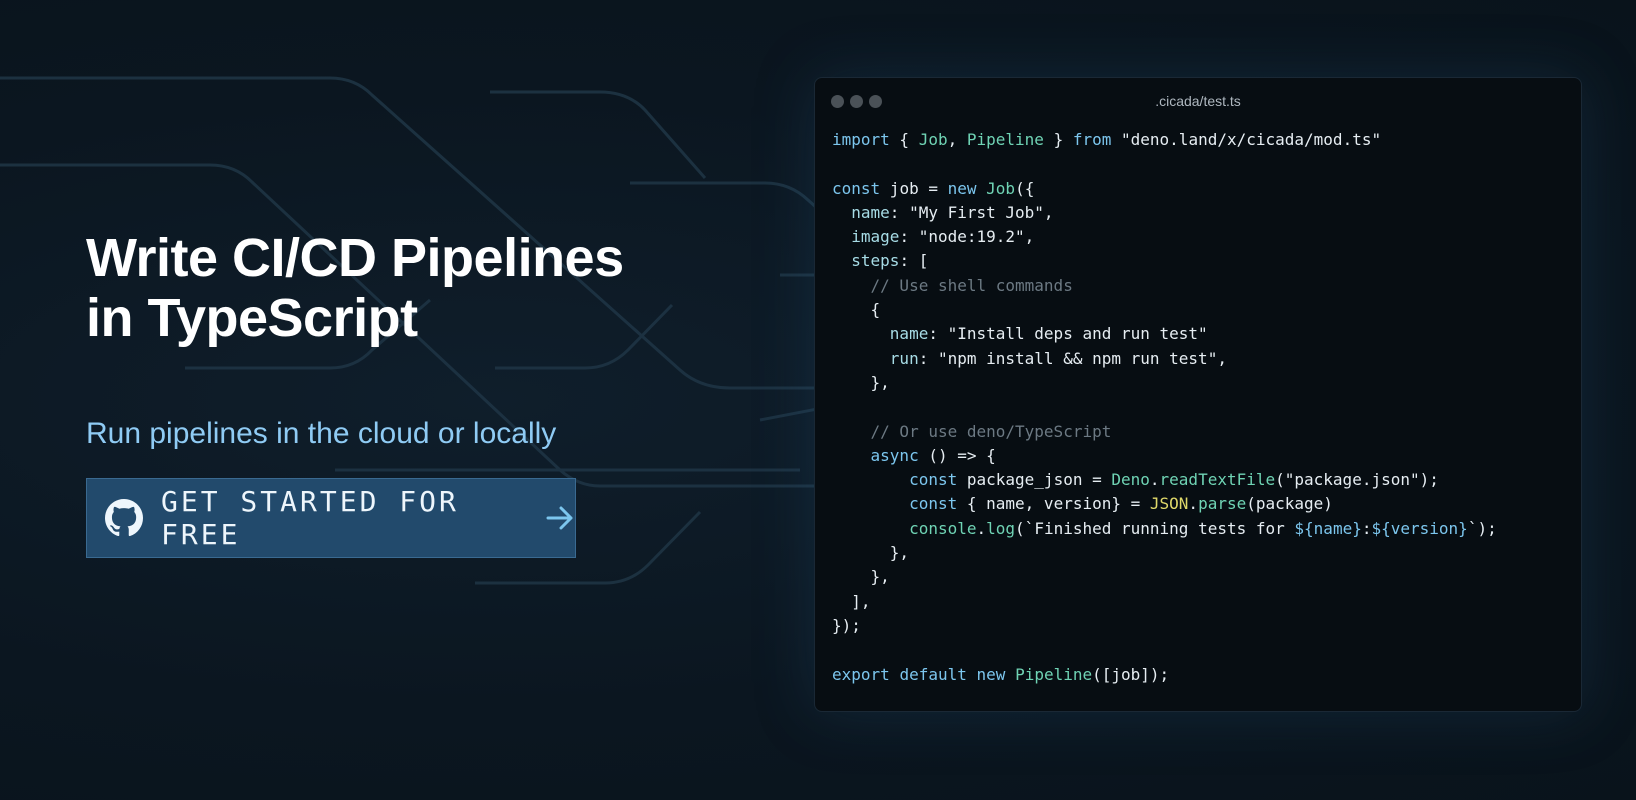 The width and height of the screenshot is (1636, 800). Describe the element at coordinates (252, 318) in the screenshot. I see `page-title-line-2: in TypeScript` at that location.